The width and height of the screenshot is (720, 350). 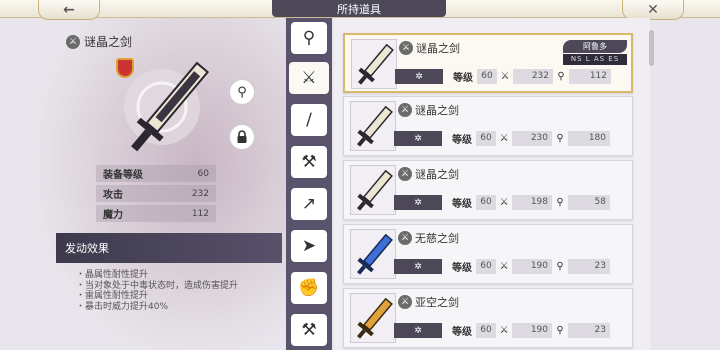 I want to click on category-katana: ∕, so click(x=309, y=120).